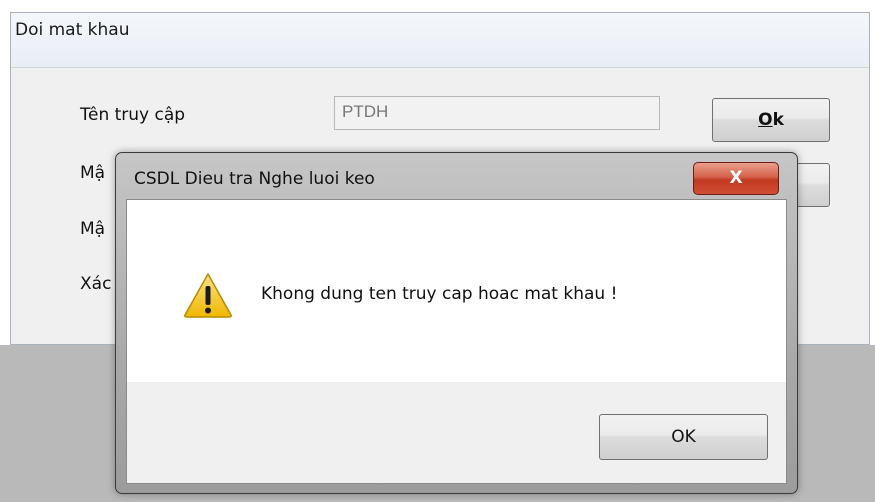  I want to click on username-label: Tên truy cập, so click(133, 115).